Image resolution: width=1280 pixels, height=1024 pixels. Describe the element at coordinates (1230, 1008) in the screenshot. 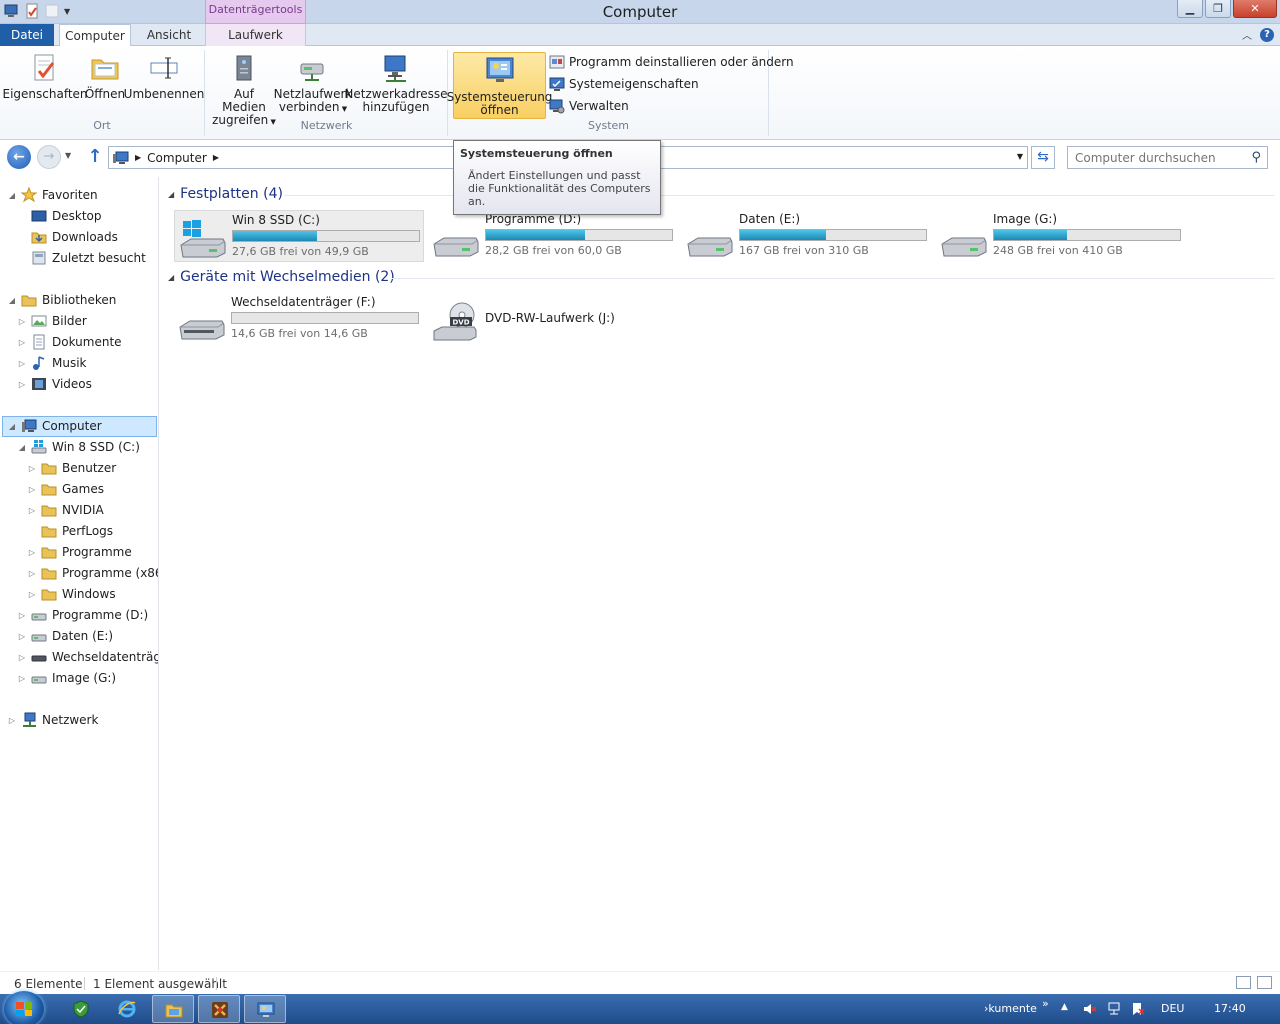

I see `clock: 17:40` at that location.